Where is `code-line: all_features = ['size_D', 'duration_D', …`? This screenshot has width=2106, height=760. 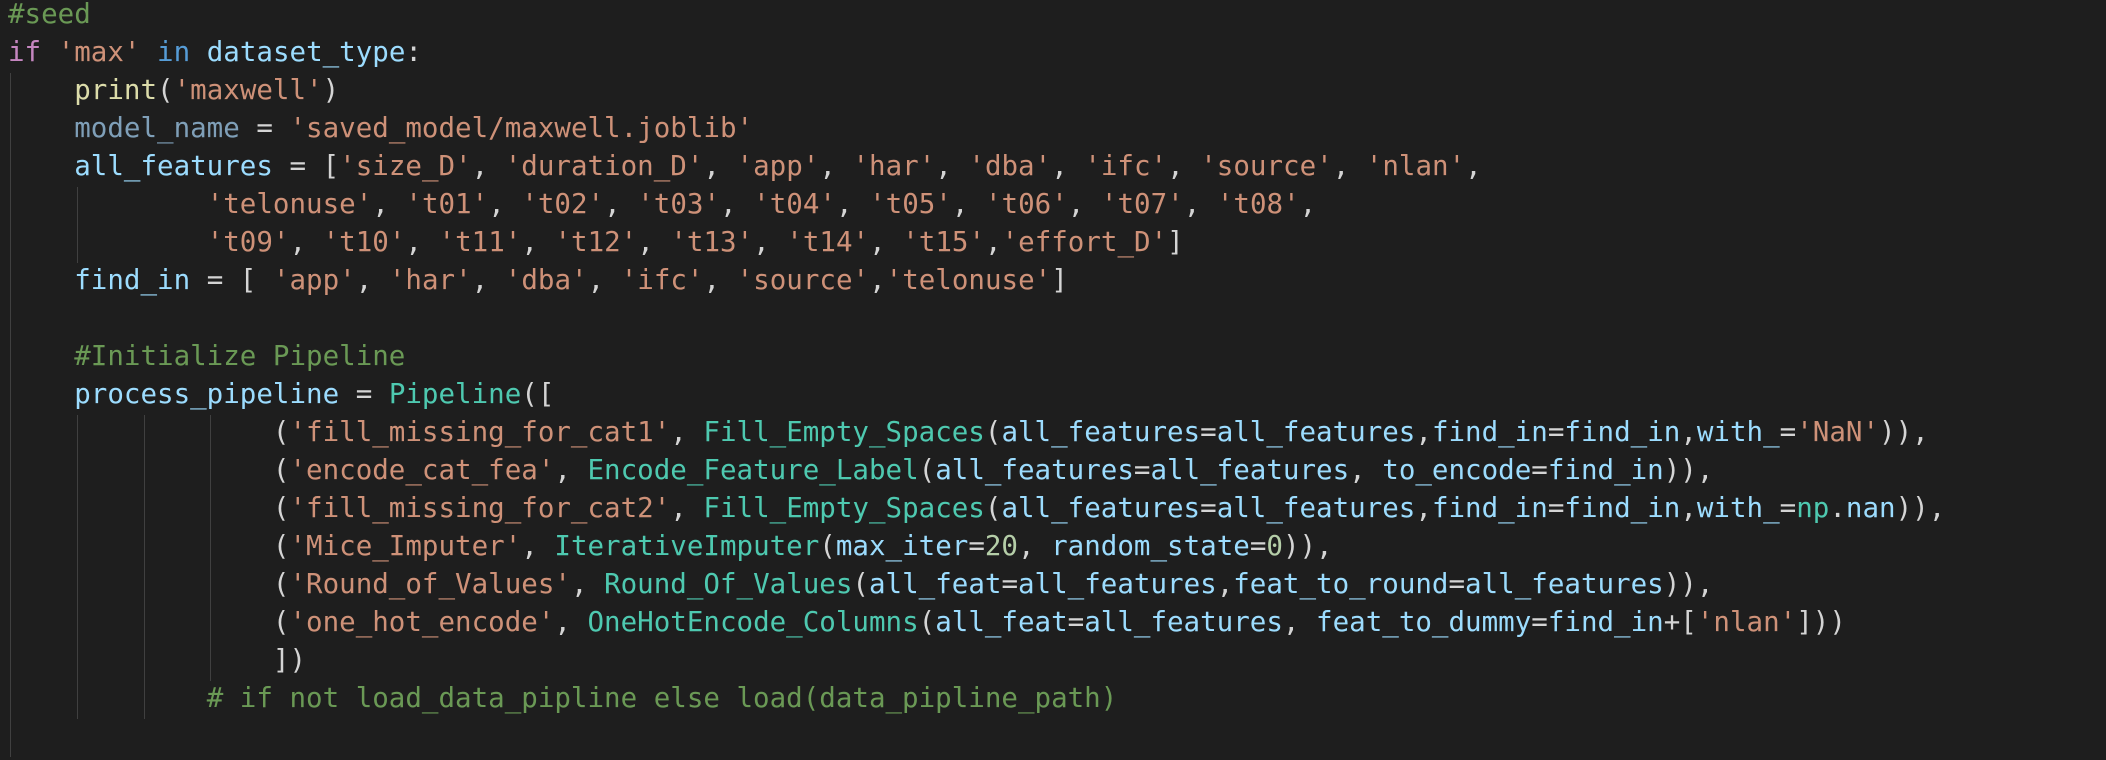
code-line: all_features = ['size_D', 'duration_D', … is located at coordinates (744, 166).